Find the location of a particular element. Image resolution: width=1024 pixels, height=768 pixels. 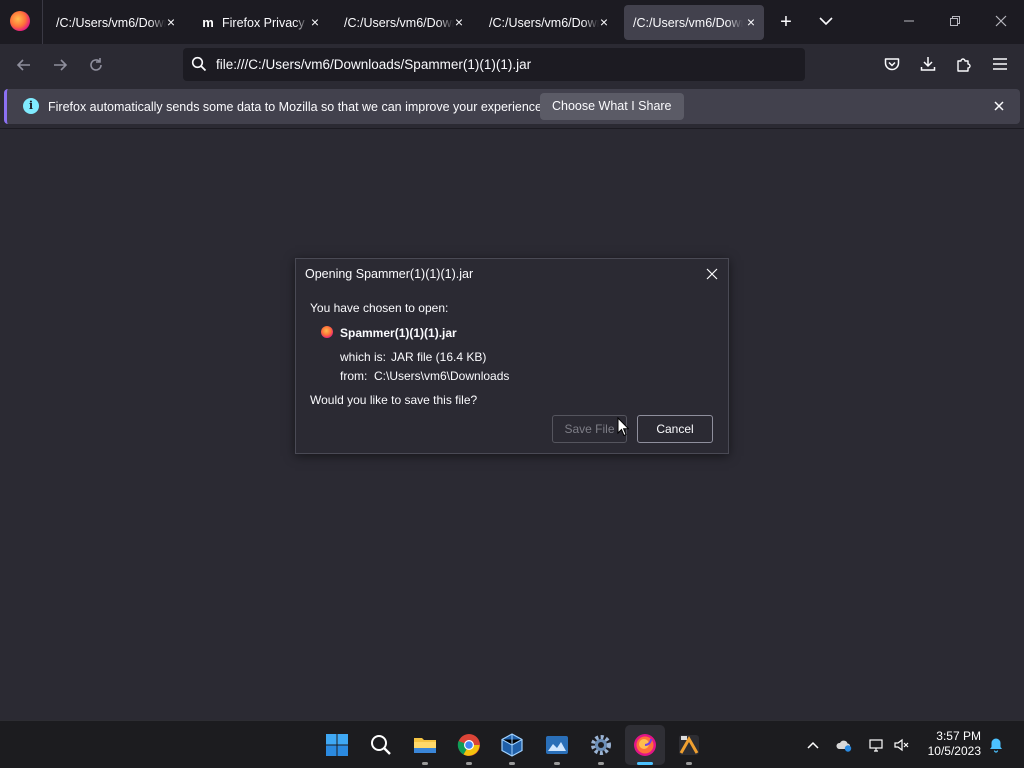

firefox-icon is located at coordinates (645, 745).